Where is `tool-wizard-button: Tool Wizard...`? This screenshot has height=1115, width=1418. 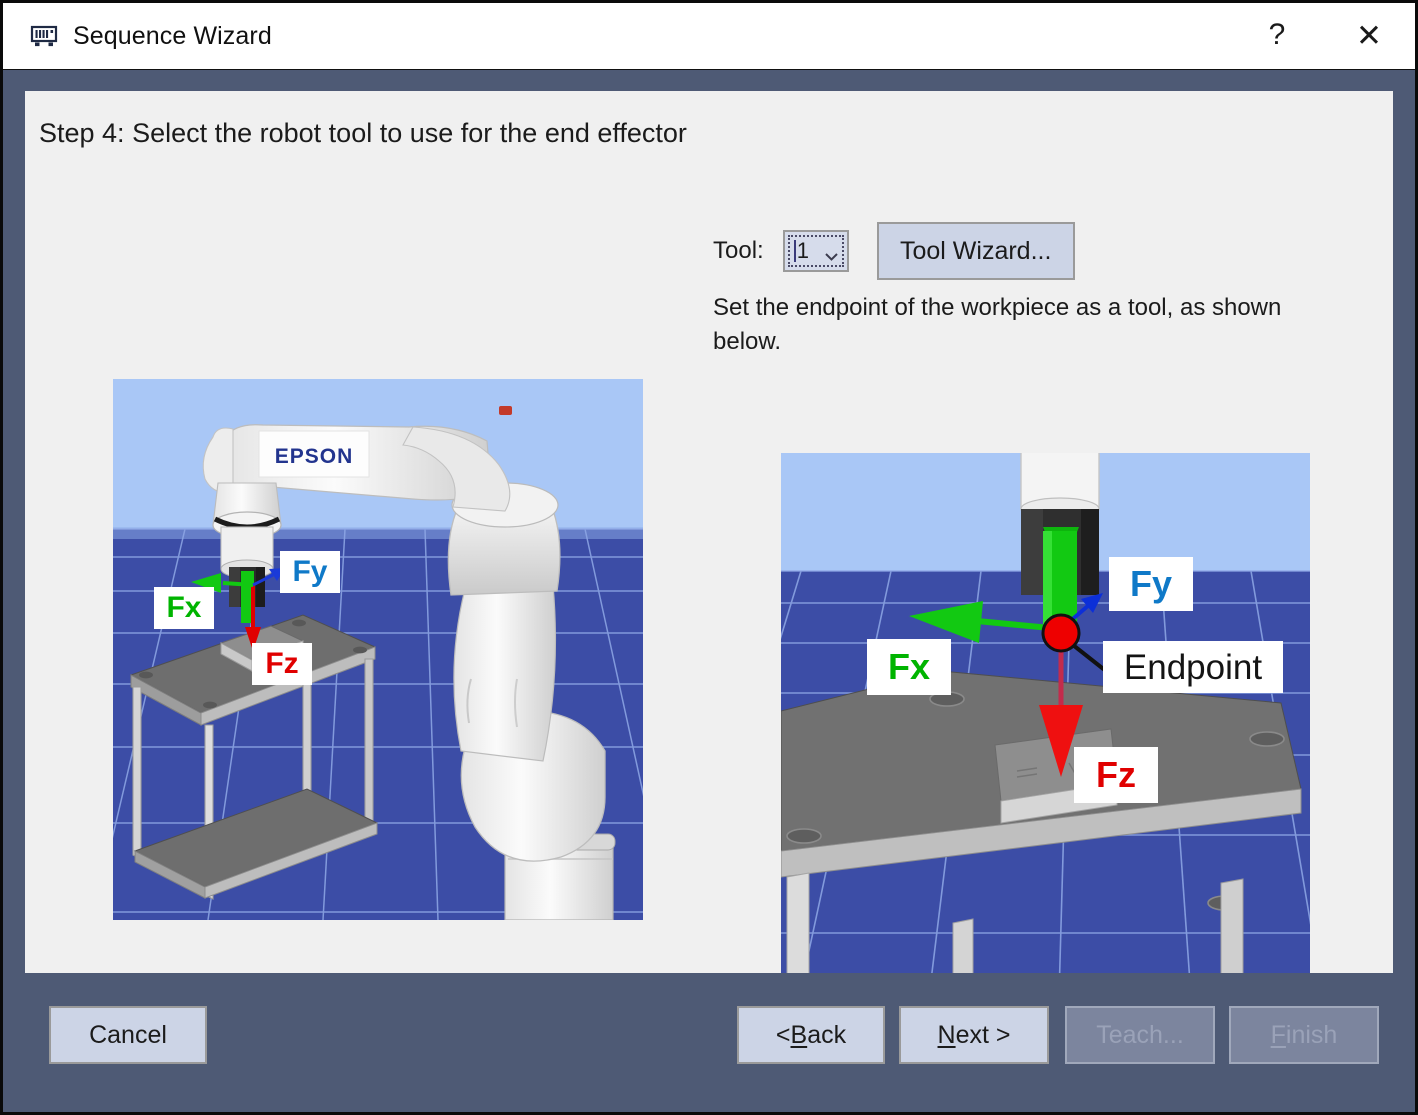
tool-wizard-button: Tool Wizard... is located at coordinates (975, 251).